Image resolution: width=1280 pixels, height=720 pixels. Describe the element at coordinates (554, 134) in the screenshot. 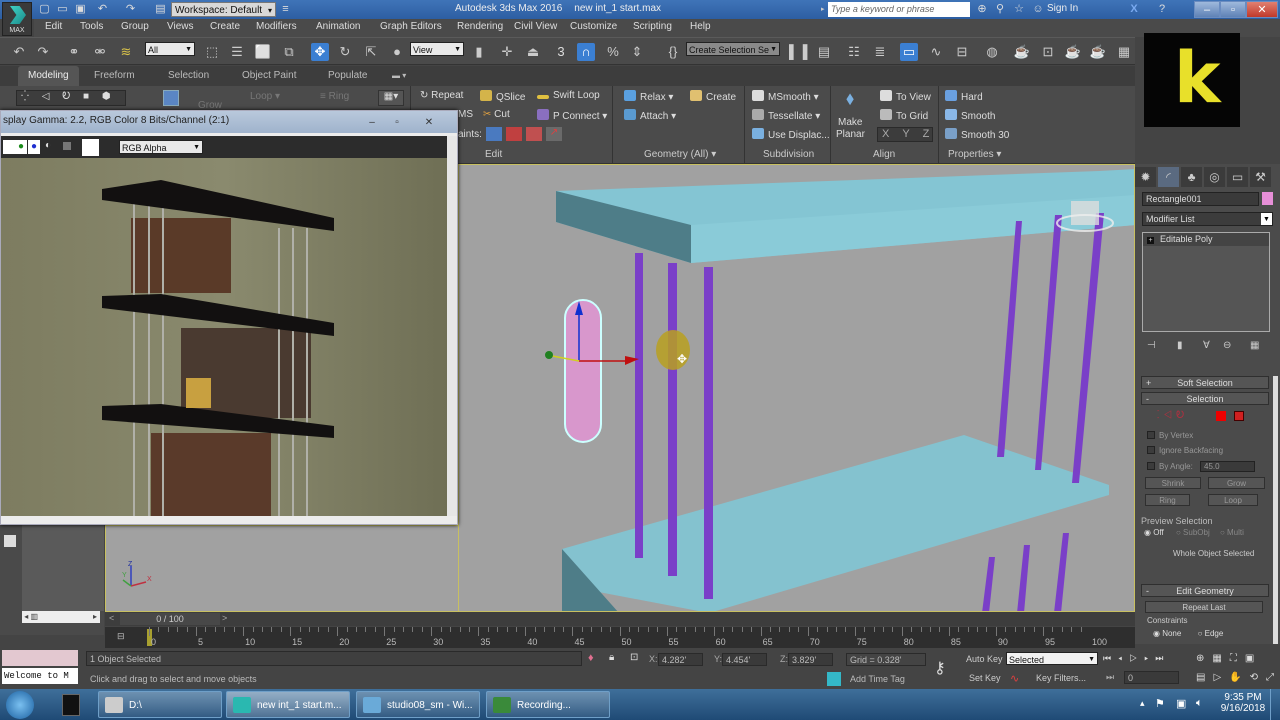

I see `constraint-normal-button: ↗` at that location.